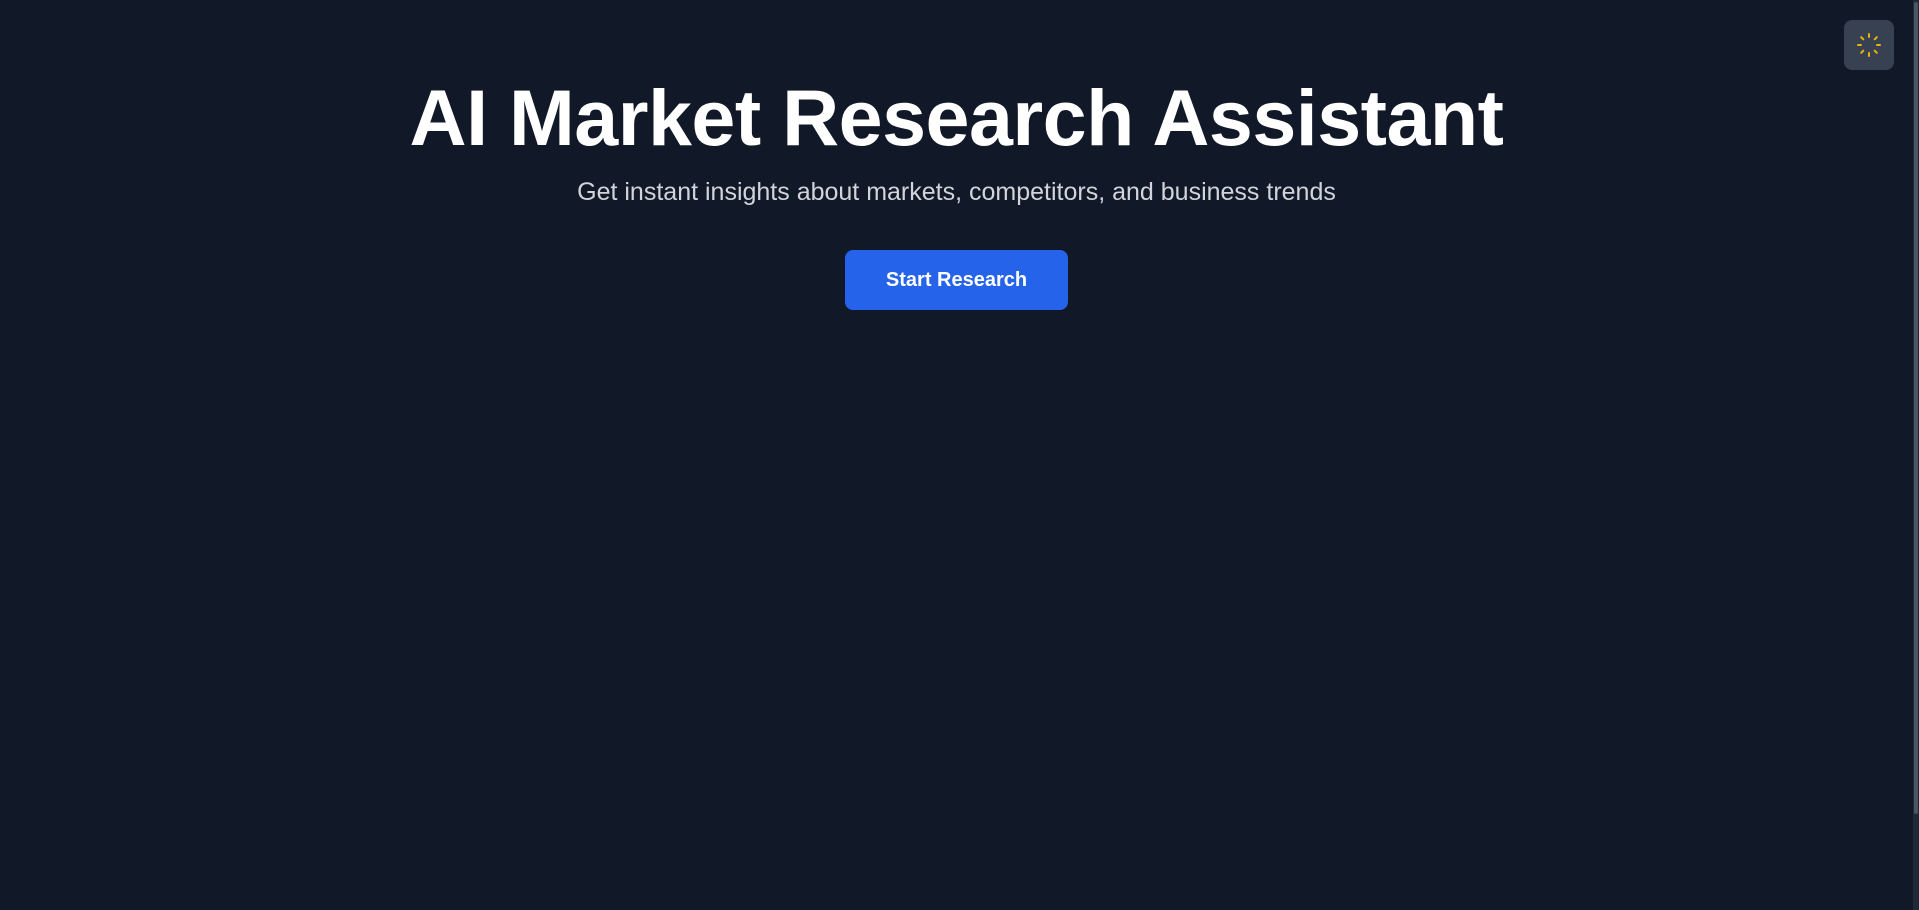 This screenshot has width=1919, height=910. I want to click on scrollbar-thumb, so click(1916, 408).